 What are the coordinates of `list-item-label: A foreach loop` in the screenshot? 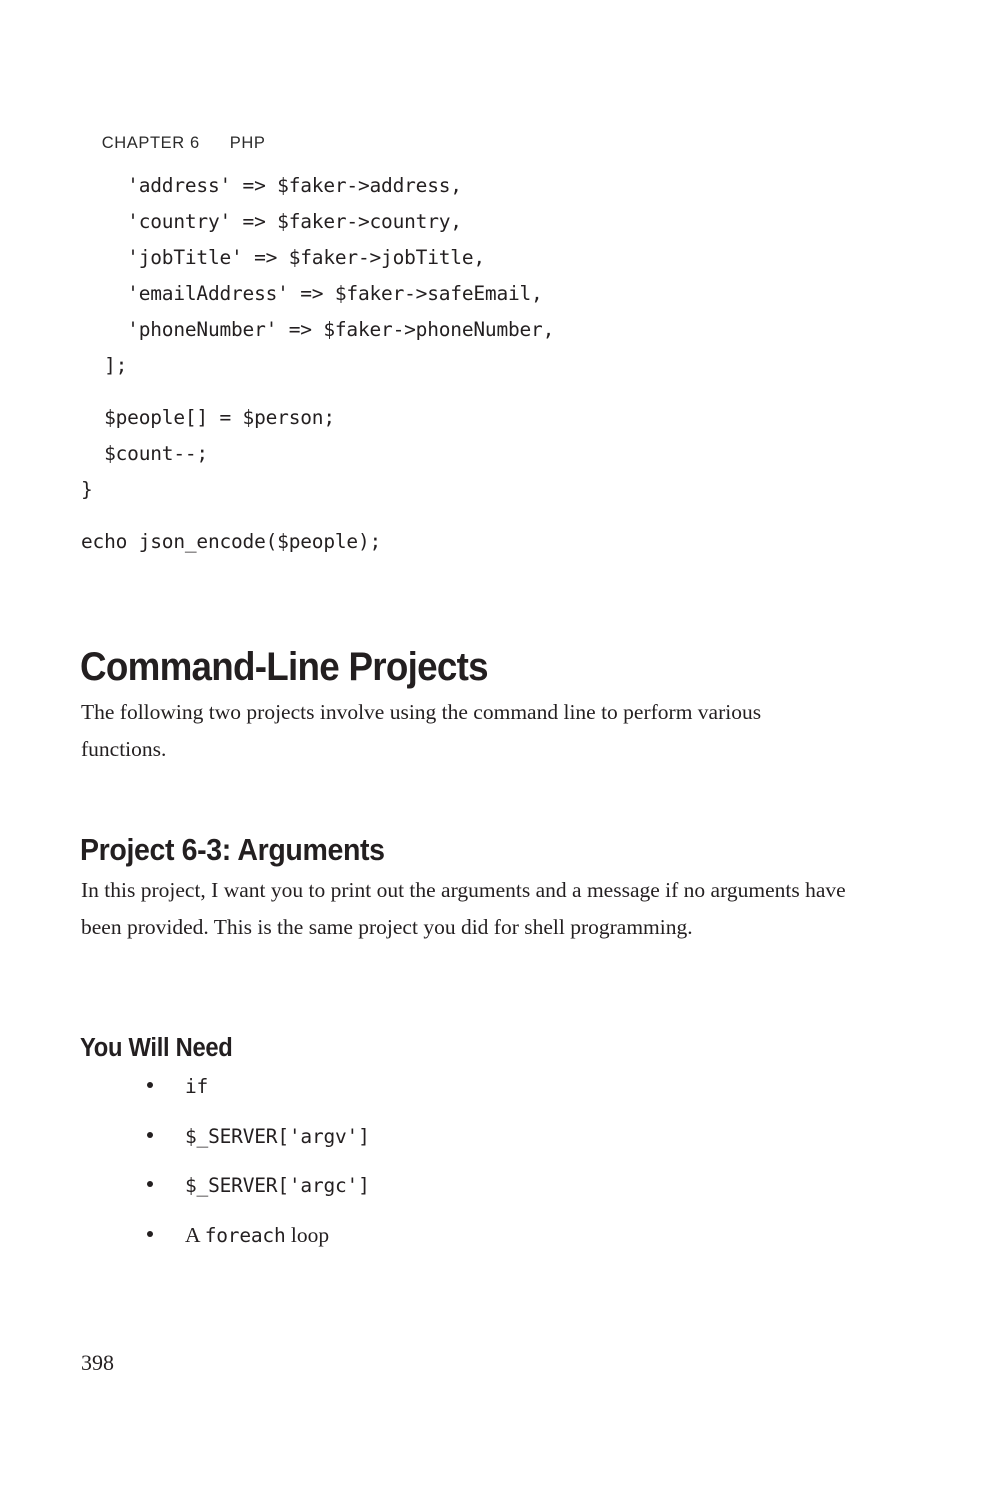 It's located at (257, 1235).